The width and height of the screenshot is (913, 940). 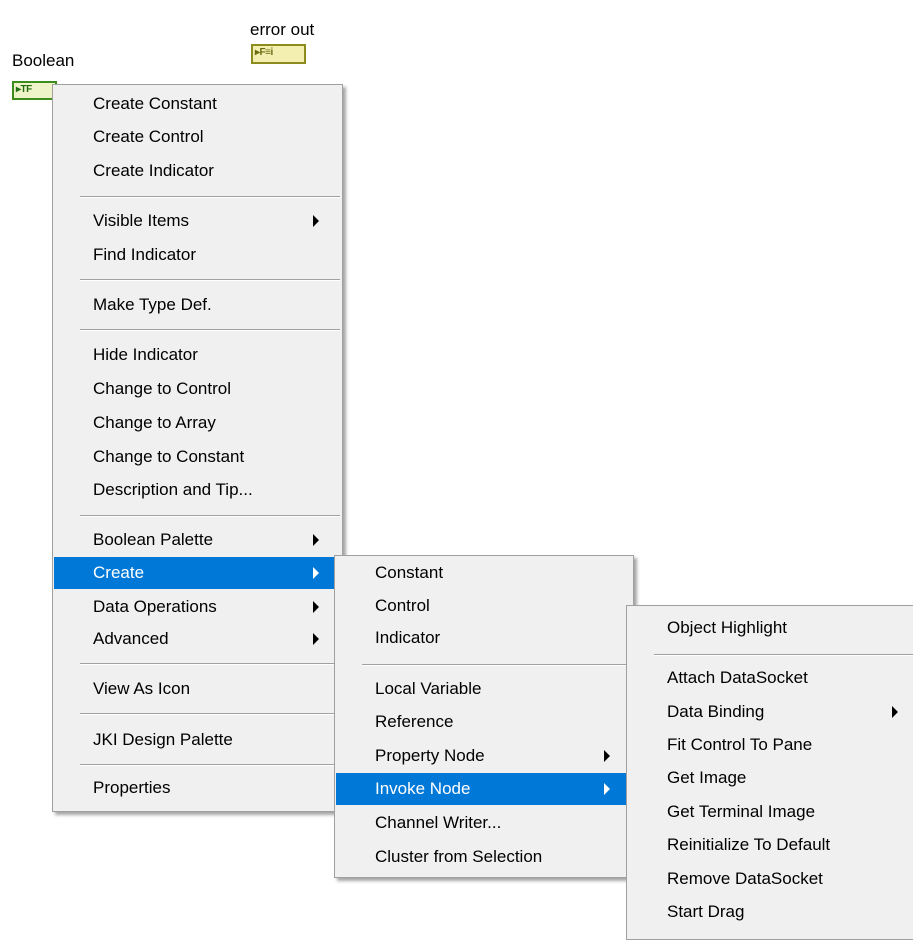 What do you see at coordinates (430, 755) in the screenshot?
I see `menu-item-label: Property Node` at bounding box center [430, 755].